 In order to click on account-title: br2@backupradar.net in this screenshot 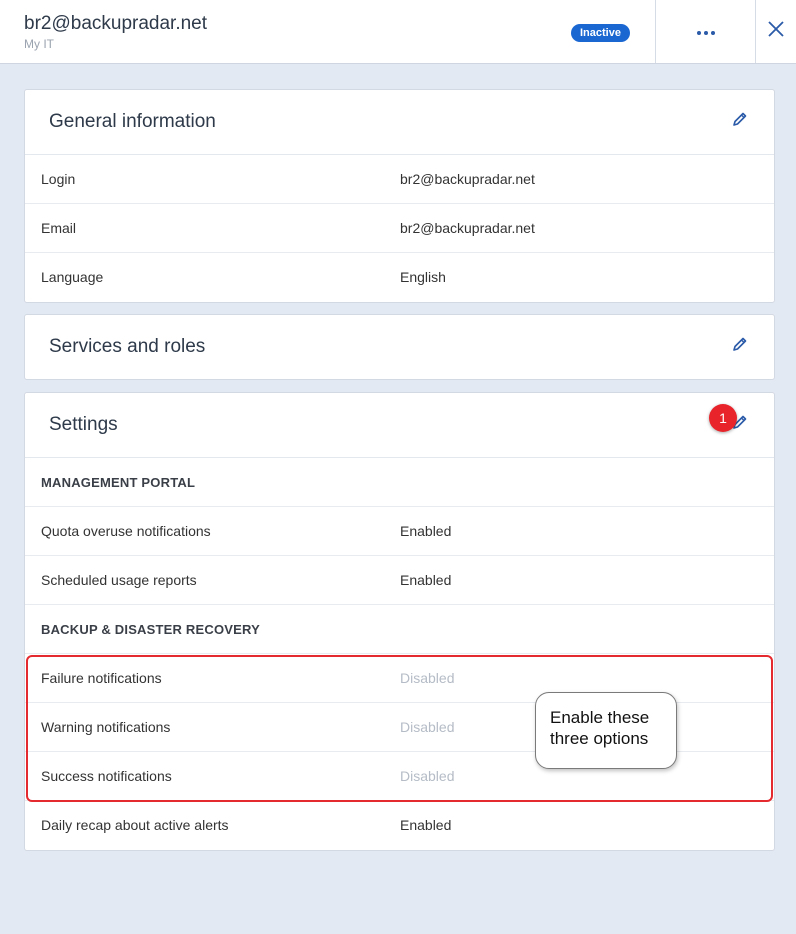, I will do `click(116, 23)`.